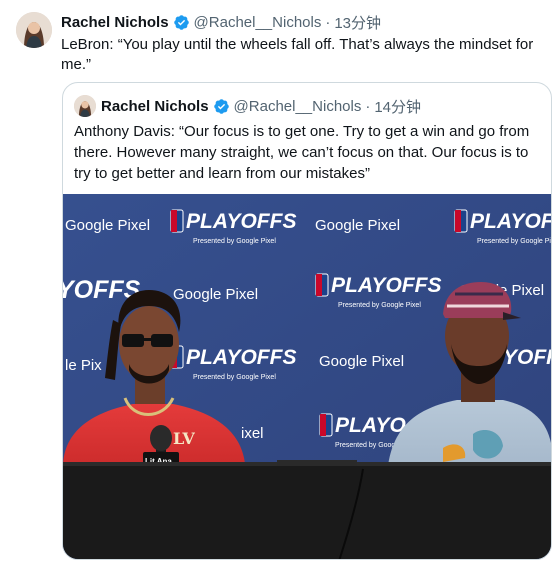  I want to click on tweet-header: Rachel Nichols @Rachel__Nichols · 13分钟, so click(221, 22).